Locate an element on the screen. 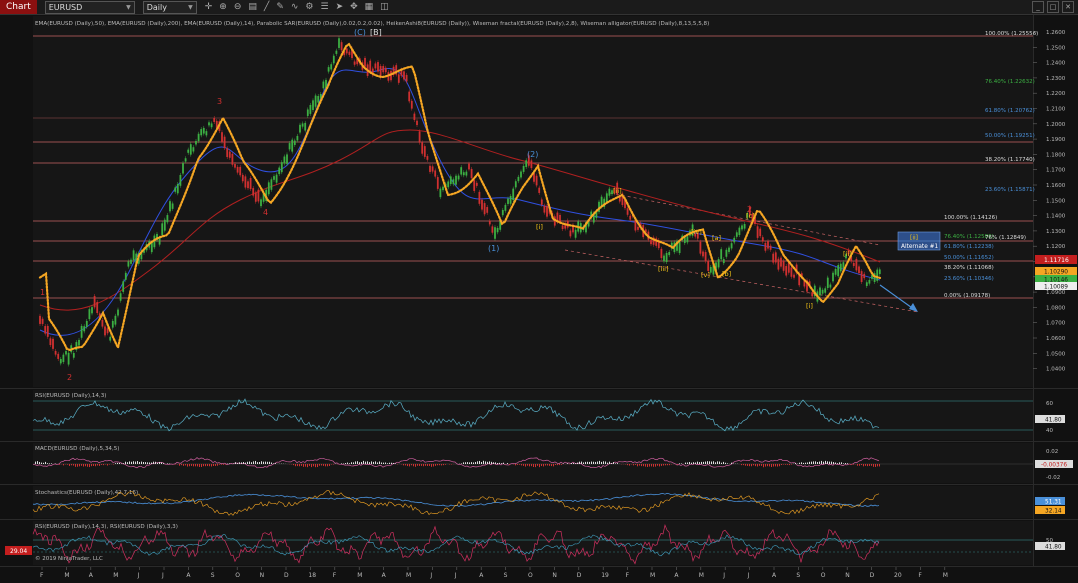 This screenshot has width=1078, height=583. macd-value-badge: -0.00376 is located at coordinates (1054, 466).